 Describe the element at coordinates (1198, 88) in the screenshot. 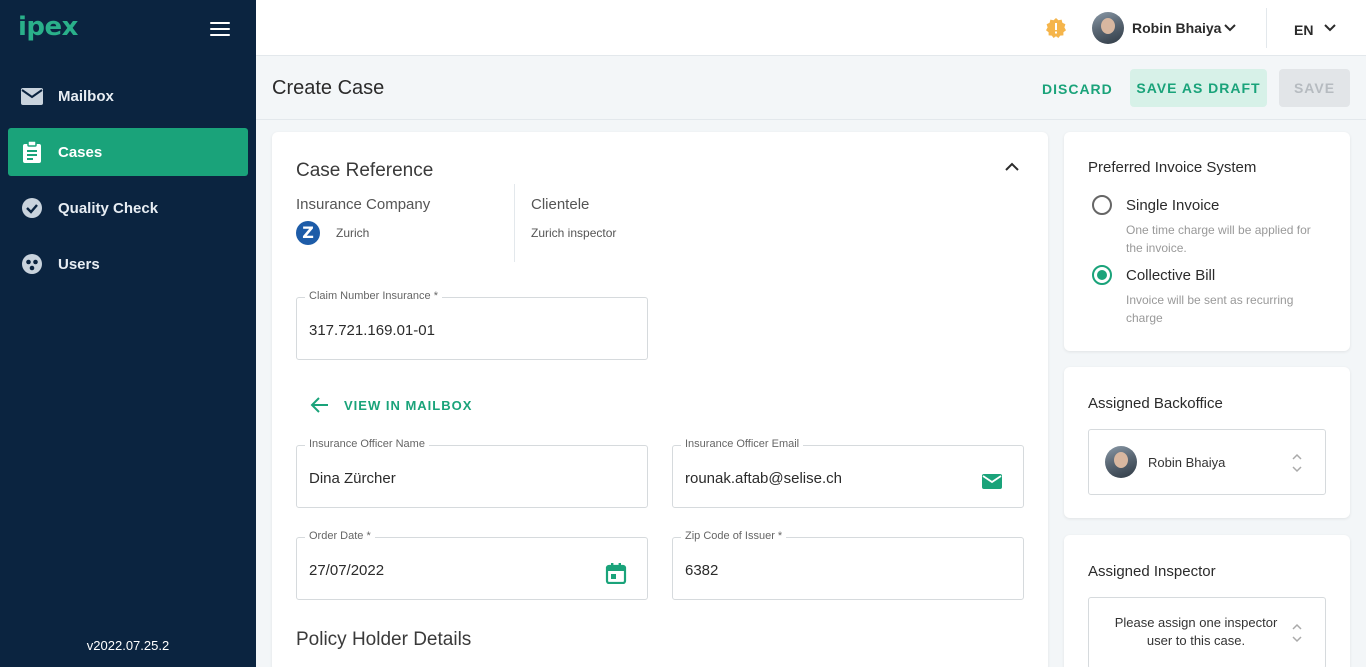

I see `save-as-draft-button: SAVE AS DRAFT` at that location.